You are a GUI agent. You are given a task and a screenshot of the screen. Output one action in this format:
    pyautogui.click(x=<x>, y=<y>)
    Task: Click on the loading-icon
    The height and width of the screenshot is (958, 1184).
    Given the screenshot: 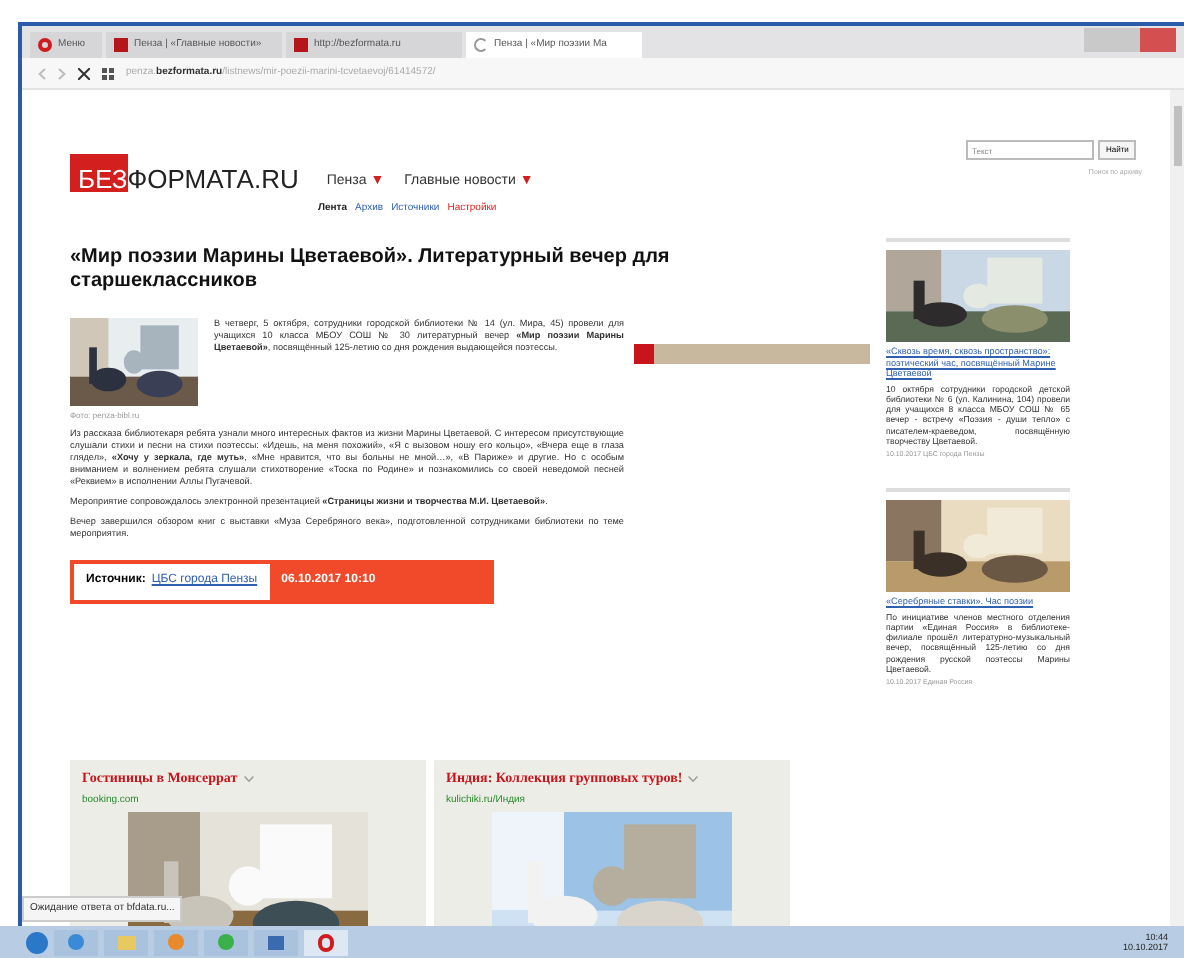 What is the action you would take?
    pyautogui.click(x=481, y=45)
    